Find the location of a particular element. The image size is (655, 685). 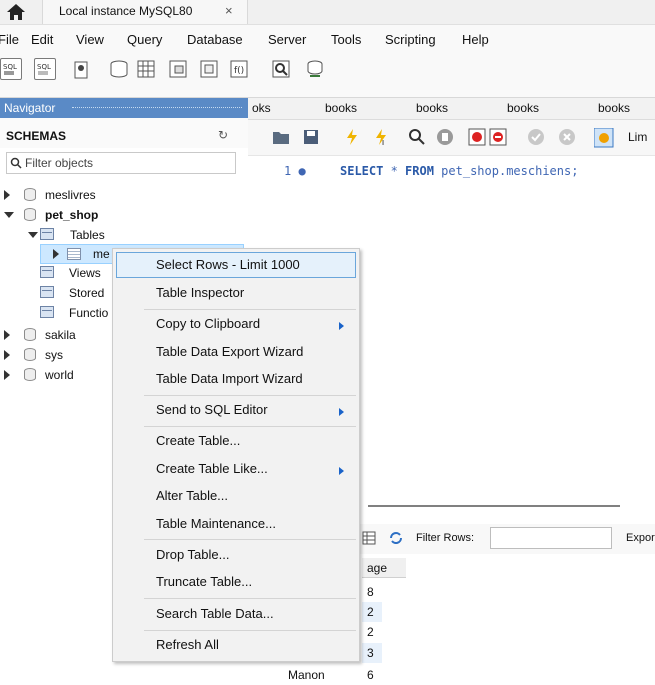

stop-on-error-icon is located at coordinates (498, 137).